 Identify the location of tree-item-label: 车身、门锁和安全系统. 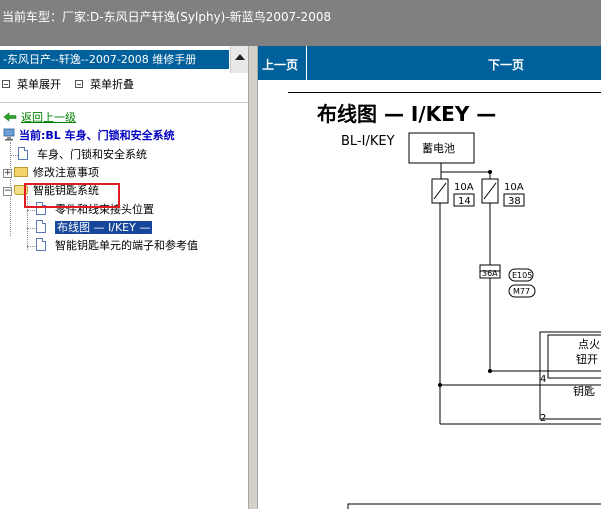
(92, 154).